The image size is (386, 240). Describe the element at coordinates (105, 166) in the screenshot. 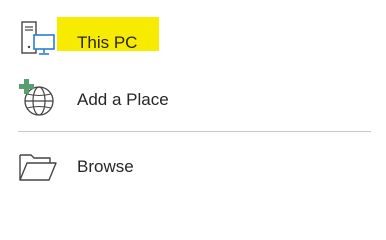

I see `location-label: Browse` at that location.